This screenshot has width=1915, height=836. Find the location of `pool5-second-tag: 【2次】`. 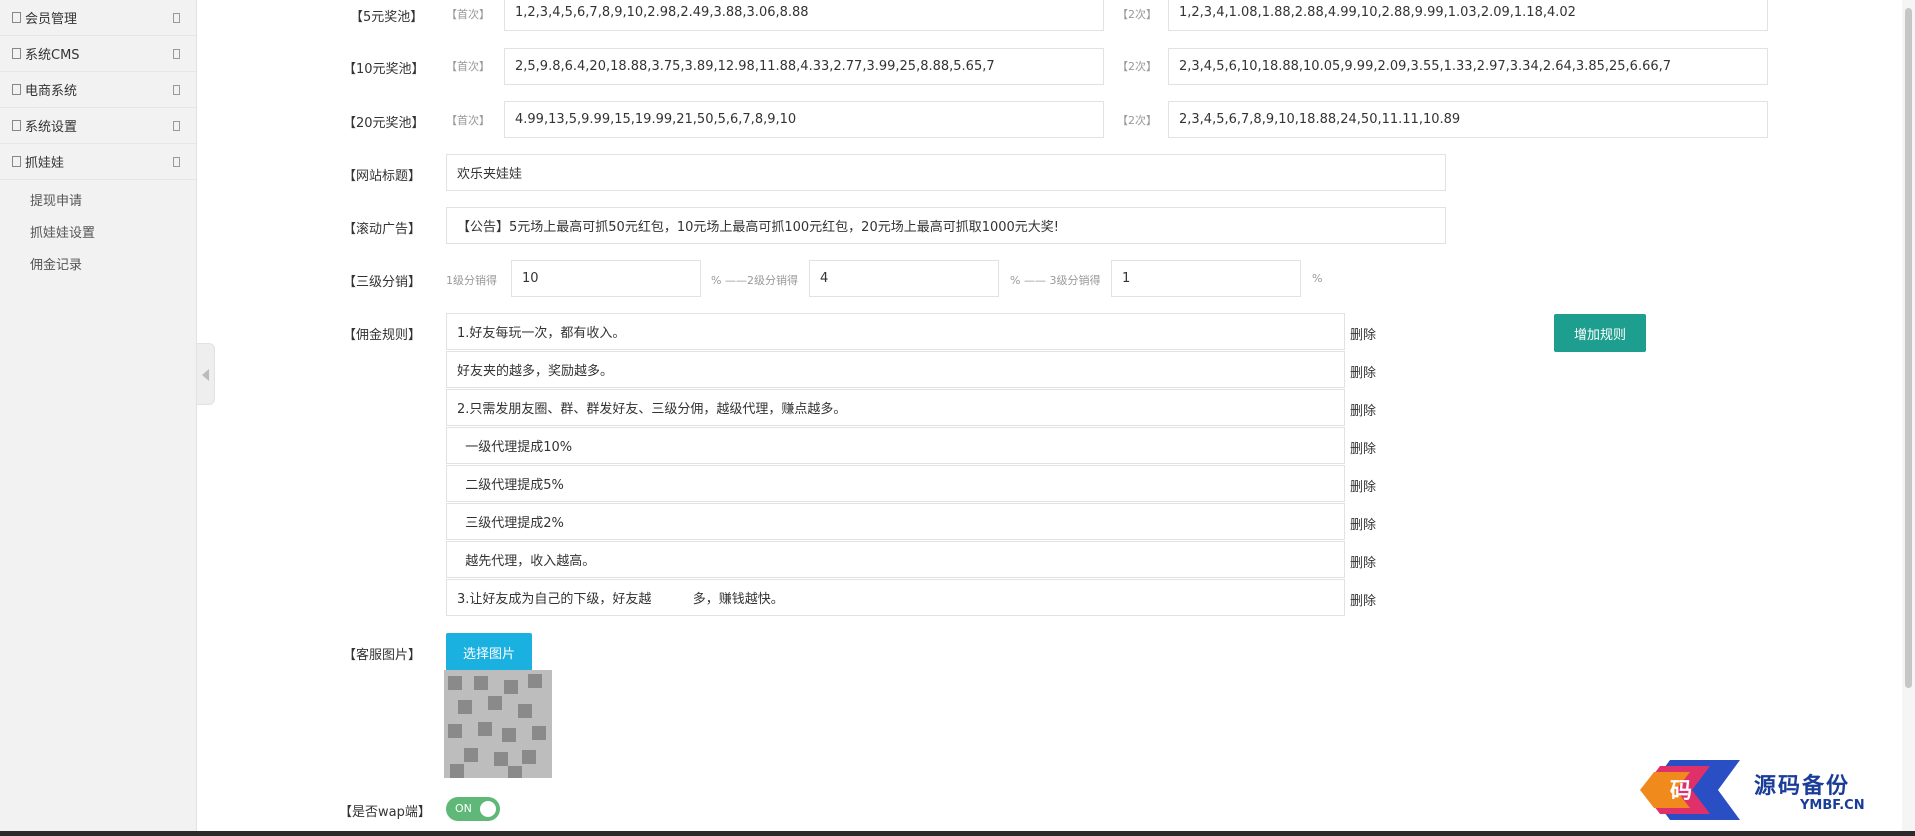

pool5-second-tag: 【2次】 is located at coordinates (1137, 14).